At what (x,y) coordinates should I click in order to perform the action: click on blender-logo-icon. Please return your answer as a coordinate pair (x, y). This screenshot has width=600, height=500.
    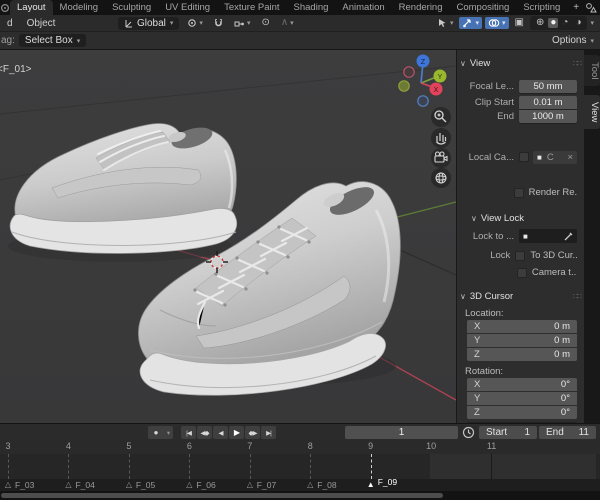
    Looking at the image, I should click on (5, 7).